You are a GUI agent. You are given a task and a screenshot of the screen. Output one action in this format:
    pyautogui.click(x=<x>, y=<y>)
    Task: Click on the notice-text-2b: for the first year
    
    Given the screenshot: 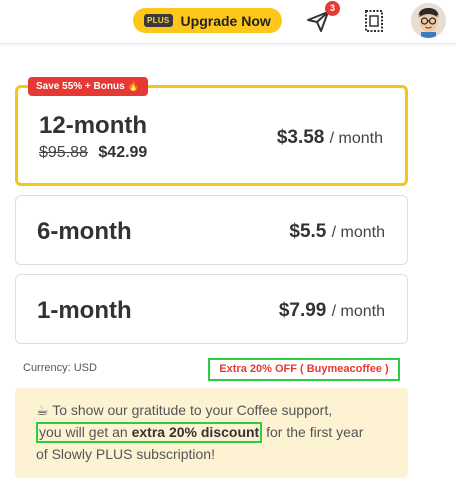 What is the action you would take?
    pyautogui.click(x=313, y=432)
    